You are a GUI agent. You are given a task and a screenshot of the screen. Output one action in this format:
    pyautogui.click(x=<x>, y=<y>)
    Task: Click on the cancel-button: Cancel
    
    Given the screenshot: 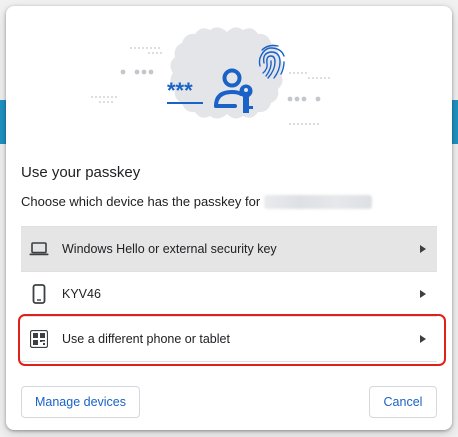 What is the action you would take?
    pyautogui.click(x=403, y=402)
    